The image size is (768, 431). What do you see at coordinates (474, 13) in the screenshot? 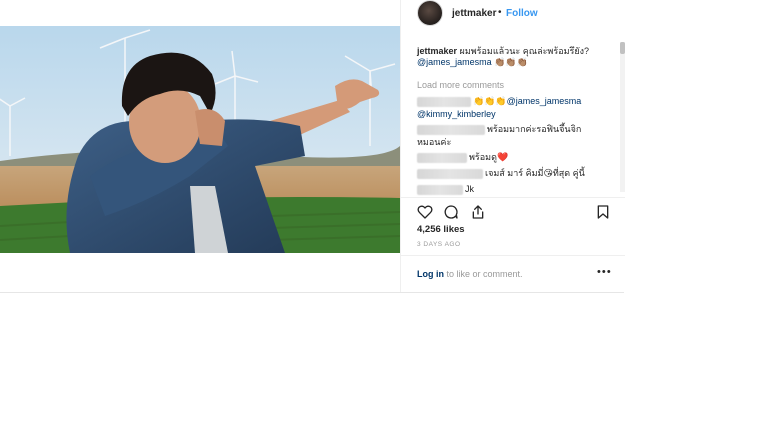
I see `username-link: jettmaker` at bounding box center [474, 13].